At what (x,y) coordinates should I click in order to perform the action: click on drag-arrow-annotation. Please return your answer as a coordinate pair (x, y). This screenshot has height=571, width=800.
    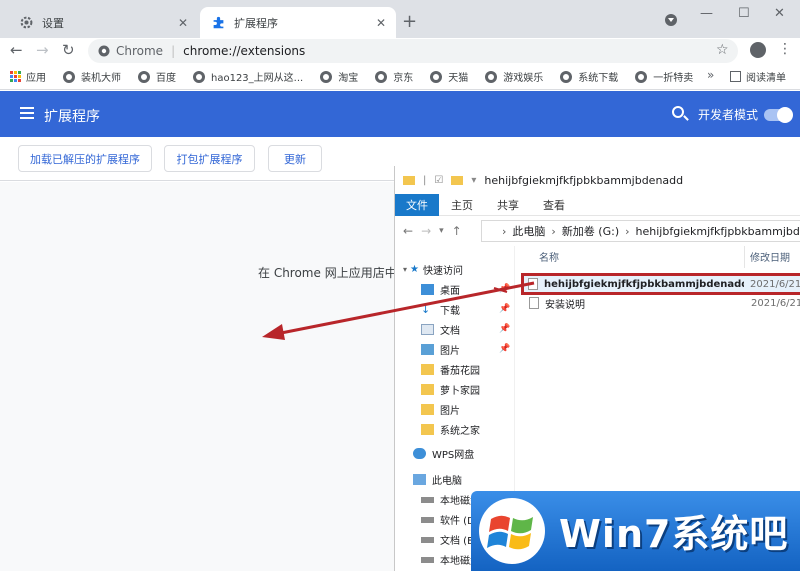
    Looking at the image, I should click on (398, 310).